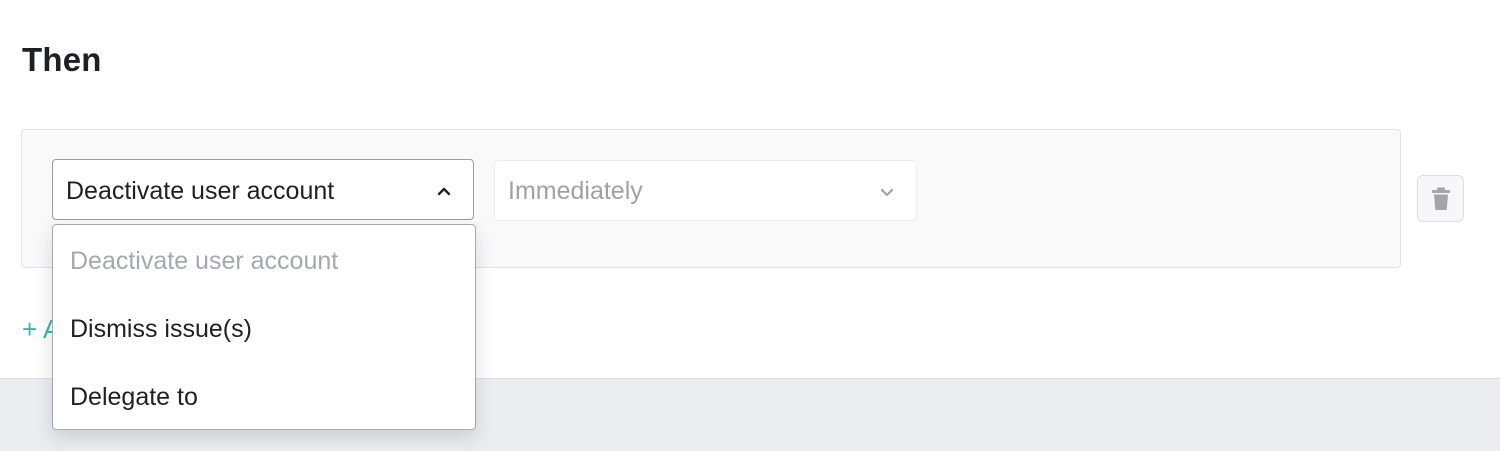 This screenshot has width=1500, height=451. What do you see at coordinates (264, 396) in the screenshot?
I see `menu-item-delegate-to: Delegate to` at bounding box center [264, 396].